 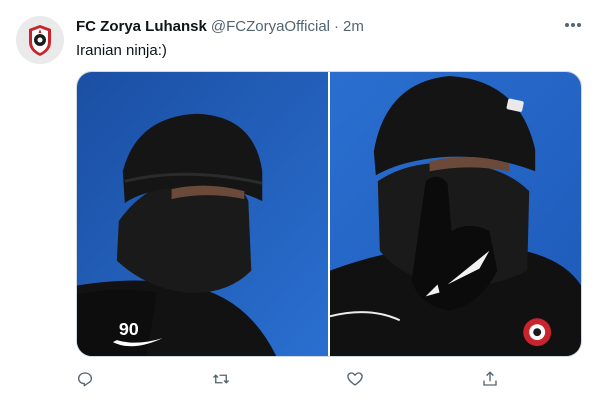 What do you see at coordinates (270, 26) in the screenshot?
I see `user-handle: @FCZoryaOfficial` at bounding box center [270, 26].